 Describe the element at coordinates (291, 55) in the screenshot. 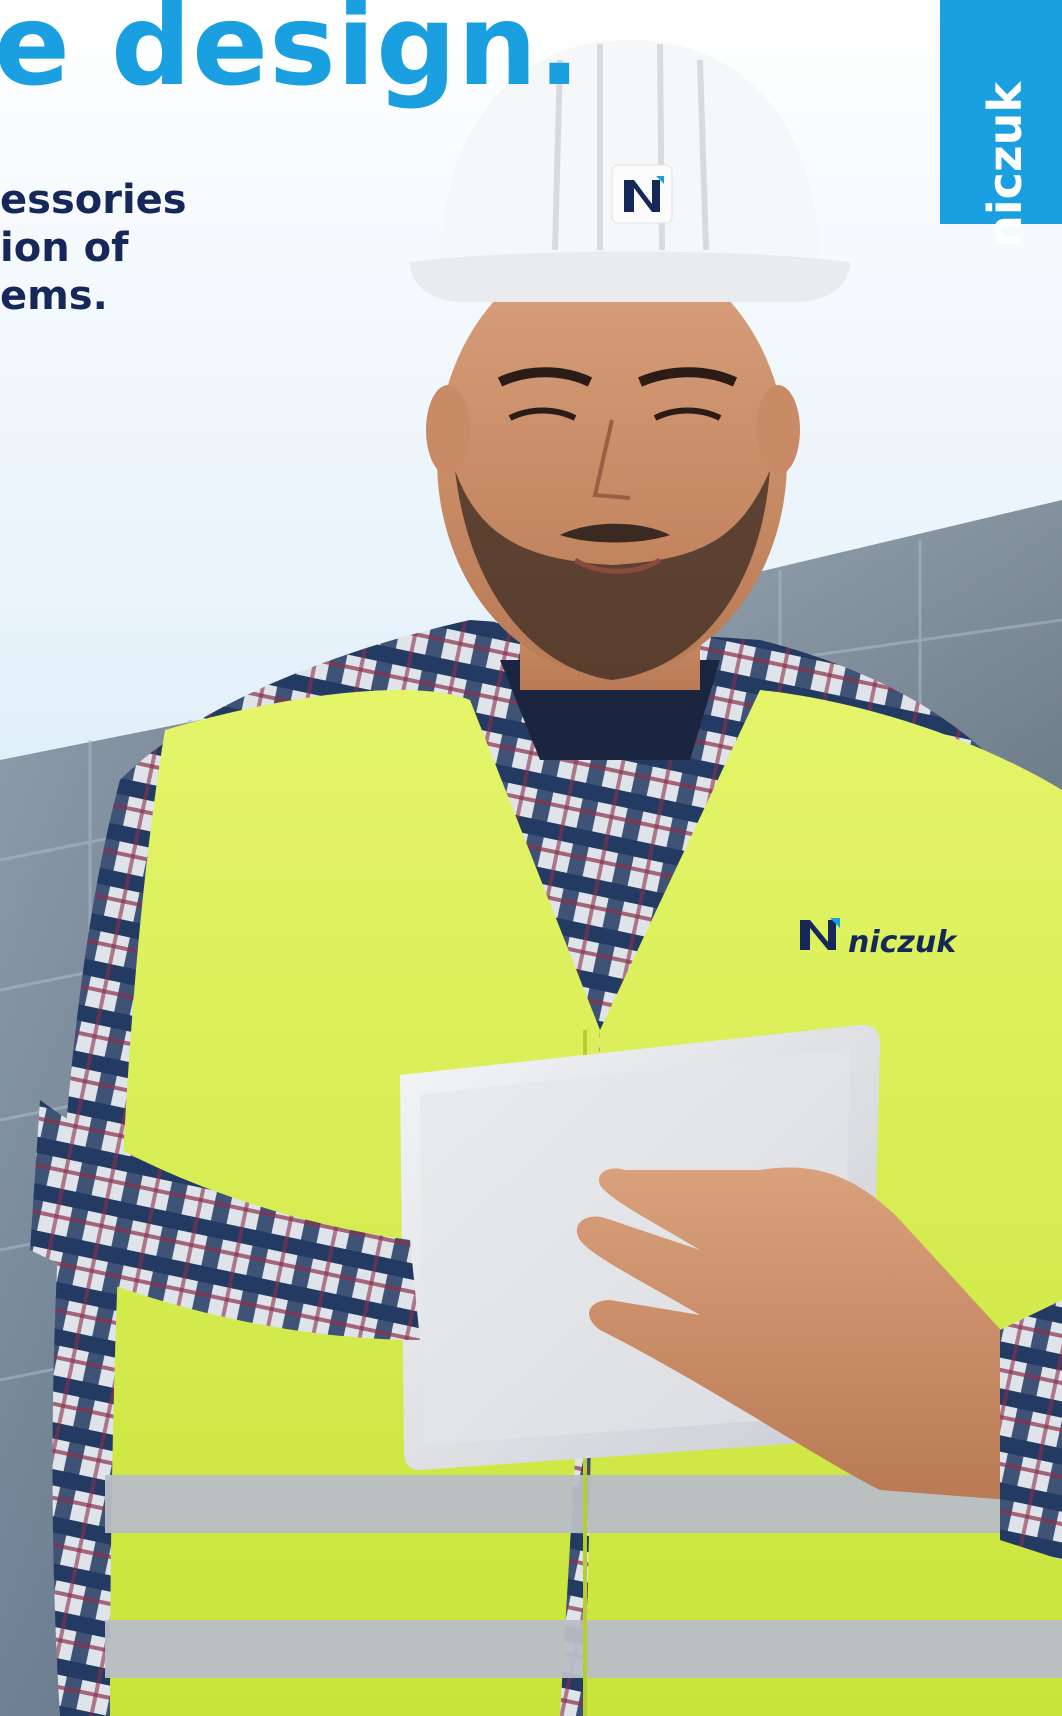

I see `headline: e design.` at that location.